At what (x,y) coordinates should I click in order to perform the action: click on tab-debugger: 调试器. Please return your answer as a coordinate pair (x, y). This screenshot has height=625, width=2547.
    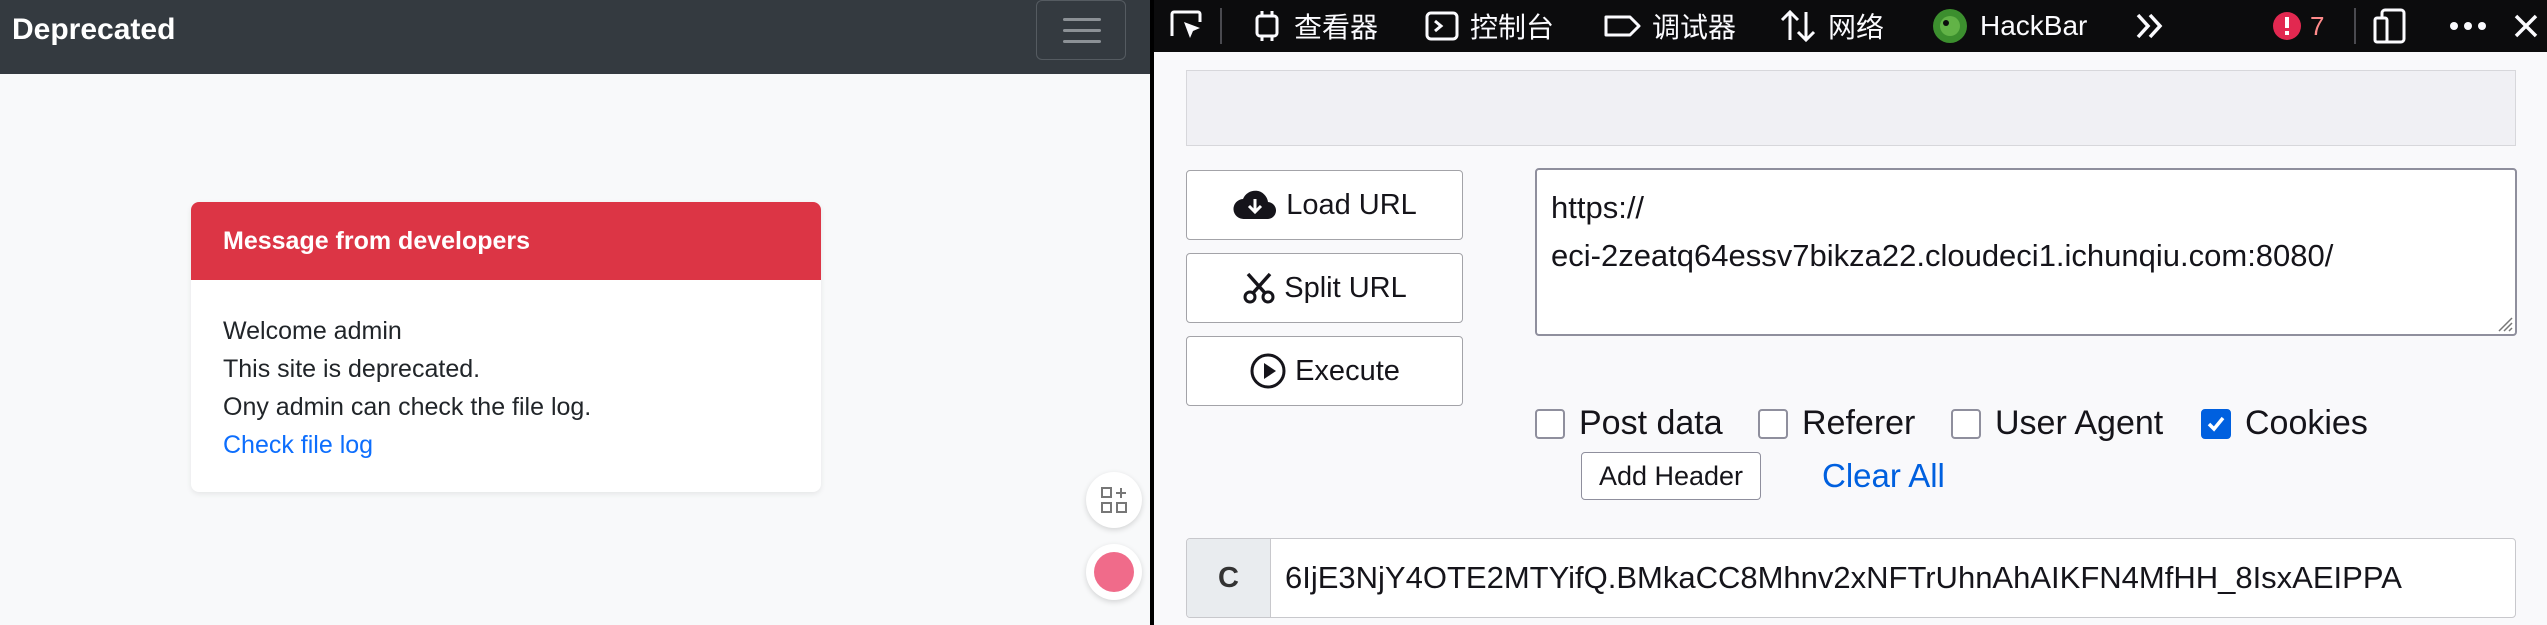
    Looking at the image, I should click on (1669, 26).